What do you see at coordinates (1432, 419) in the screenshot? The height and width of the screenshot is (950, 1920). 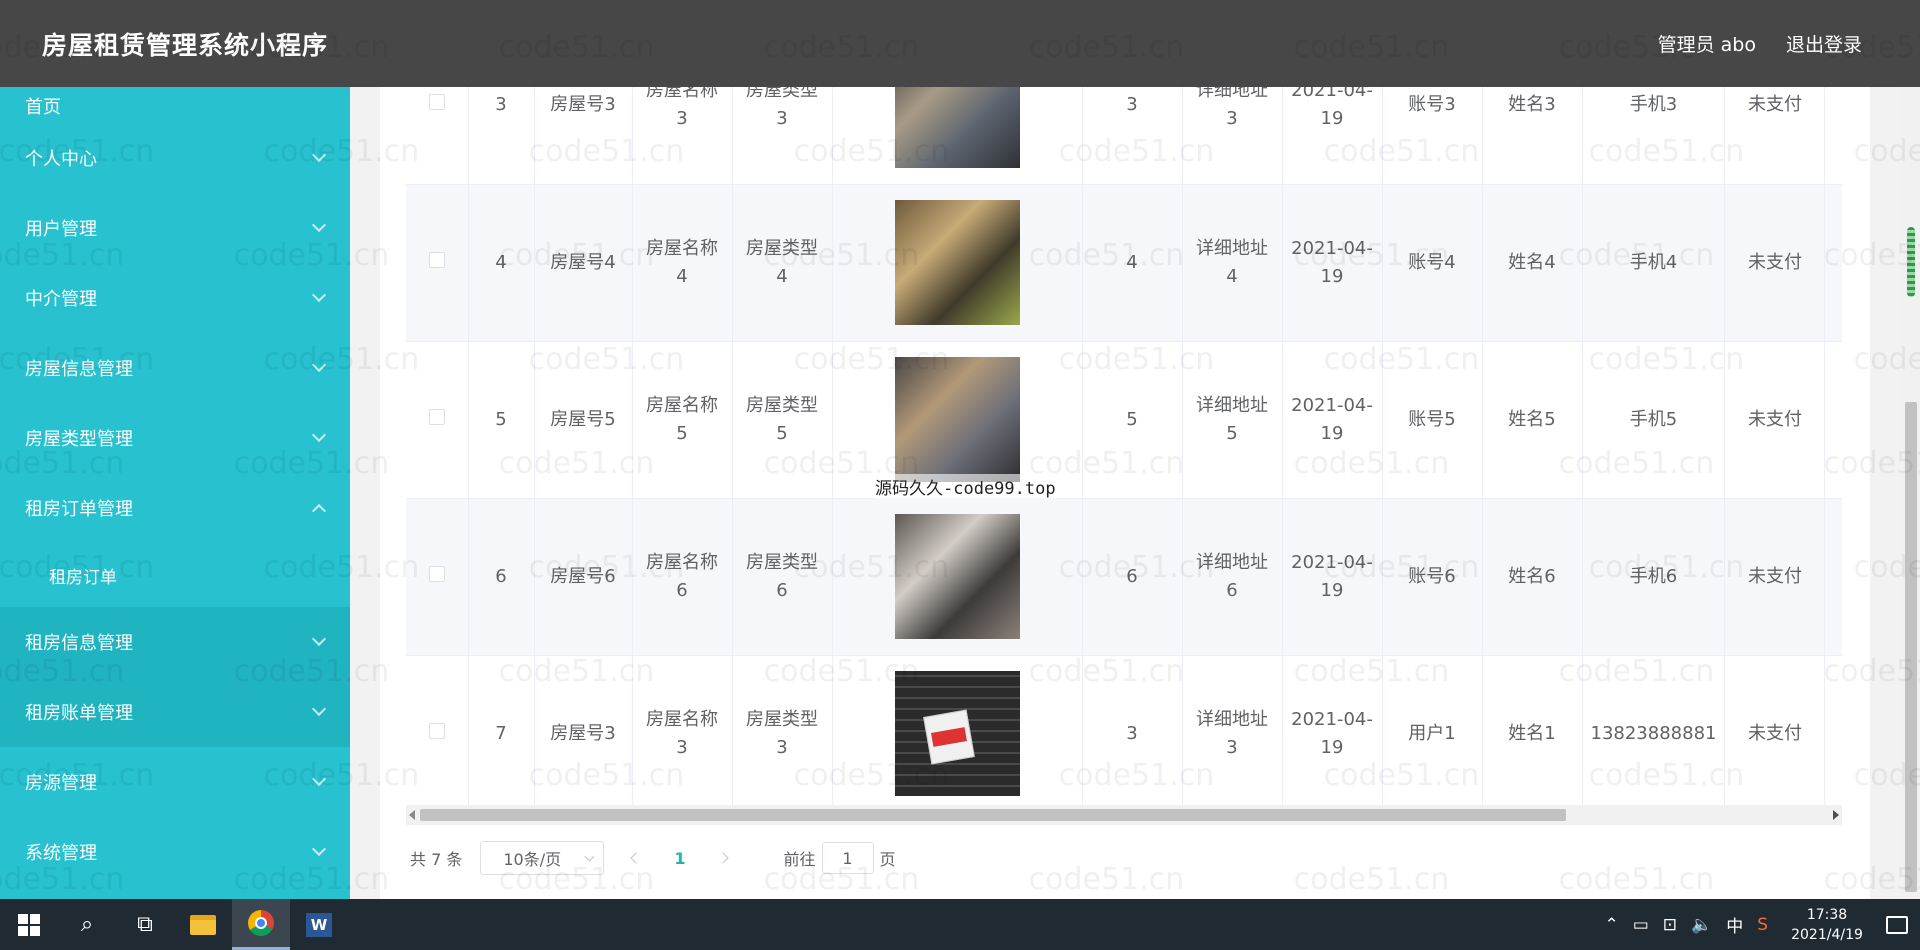 I see `account: 账号5` at bounding box center [1432, 419].